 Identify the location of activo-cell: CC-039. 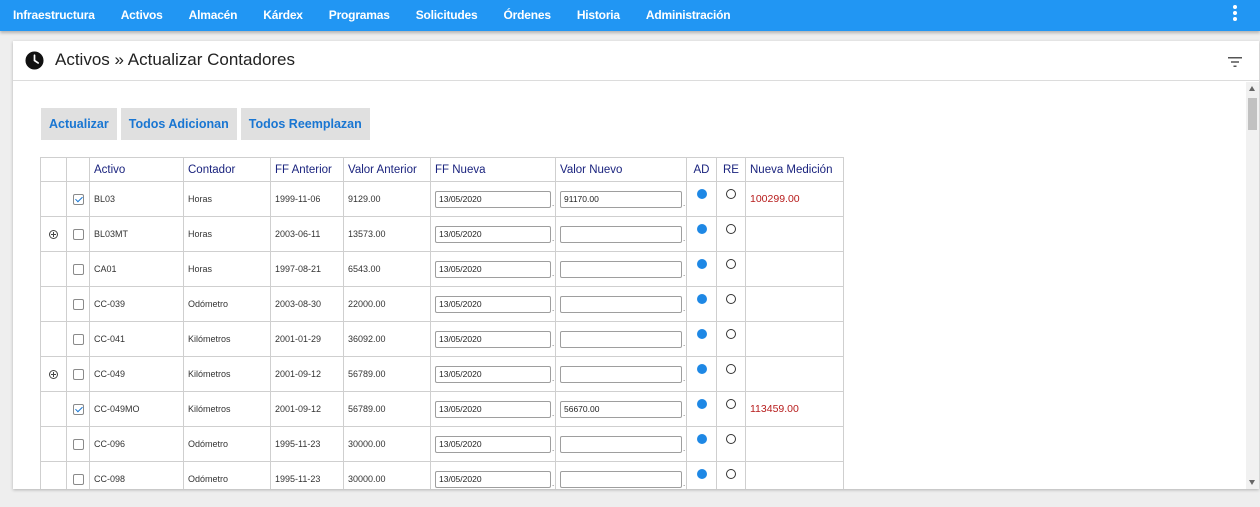
(136, 304).